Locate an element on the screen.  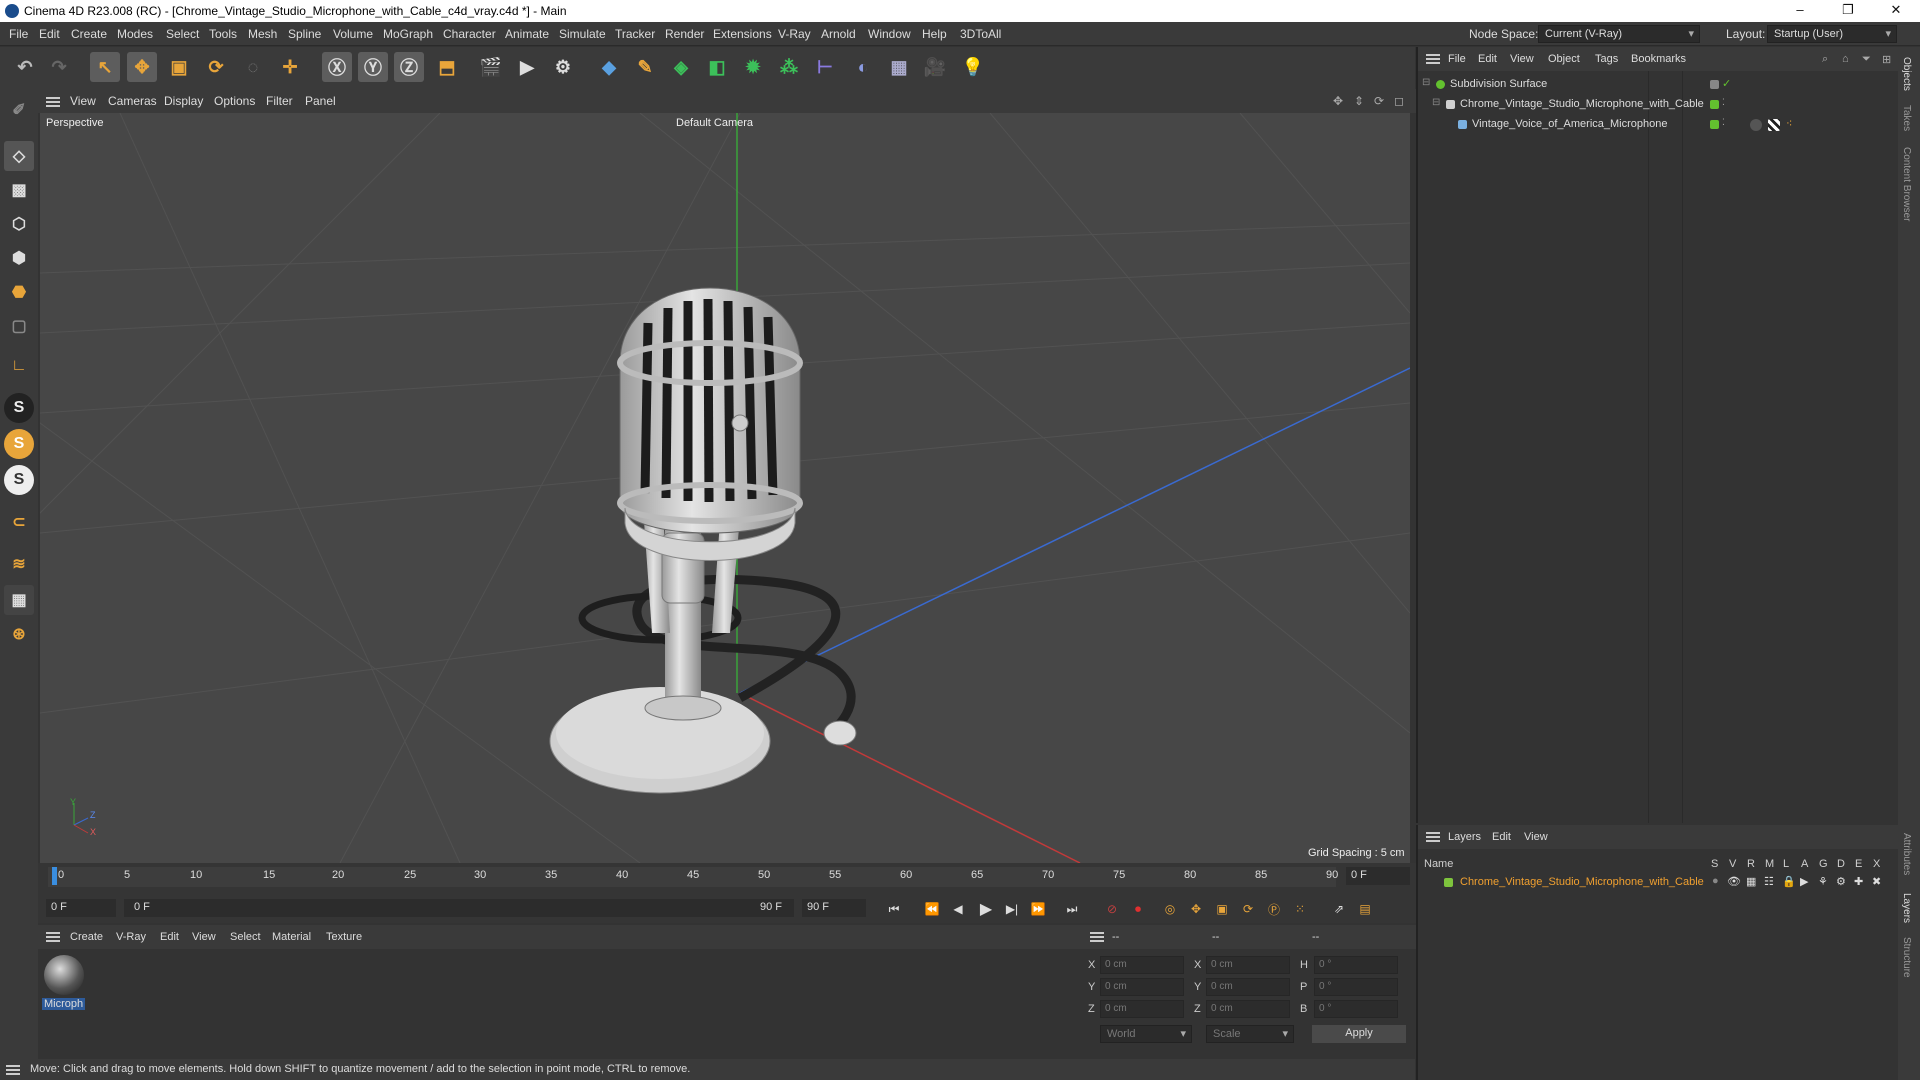
menu-mograph: MoGraph is located at coordinates (408, 34).